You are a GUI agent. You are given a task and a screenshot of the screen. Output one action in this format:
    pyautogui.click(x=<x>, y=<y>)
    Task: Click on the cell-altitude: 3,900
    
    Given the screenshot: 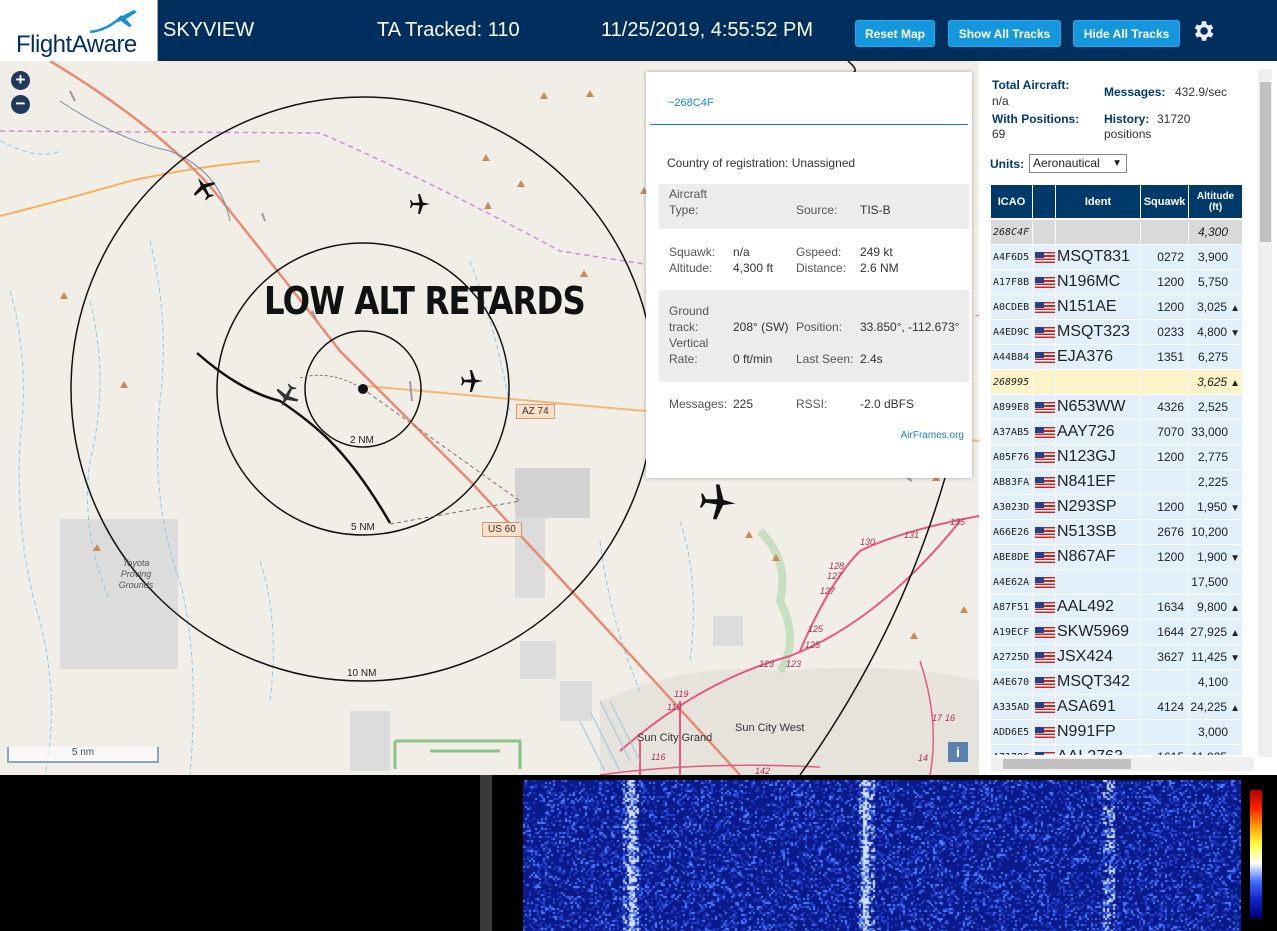 What is the action you would take?
    pyautogui.click(x=1215, y=257)
    